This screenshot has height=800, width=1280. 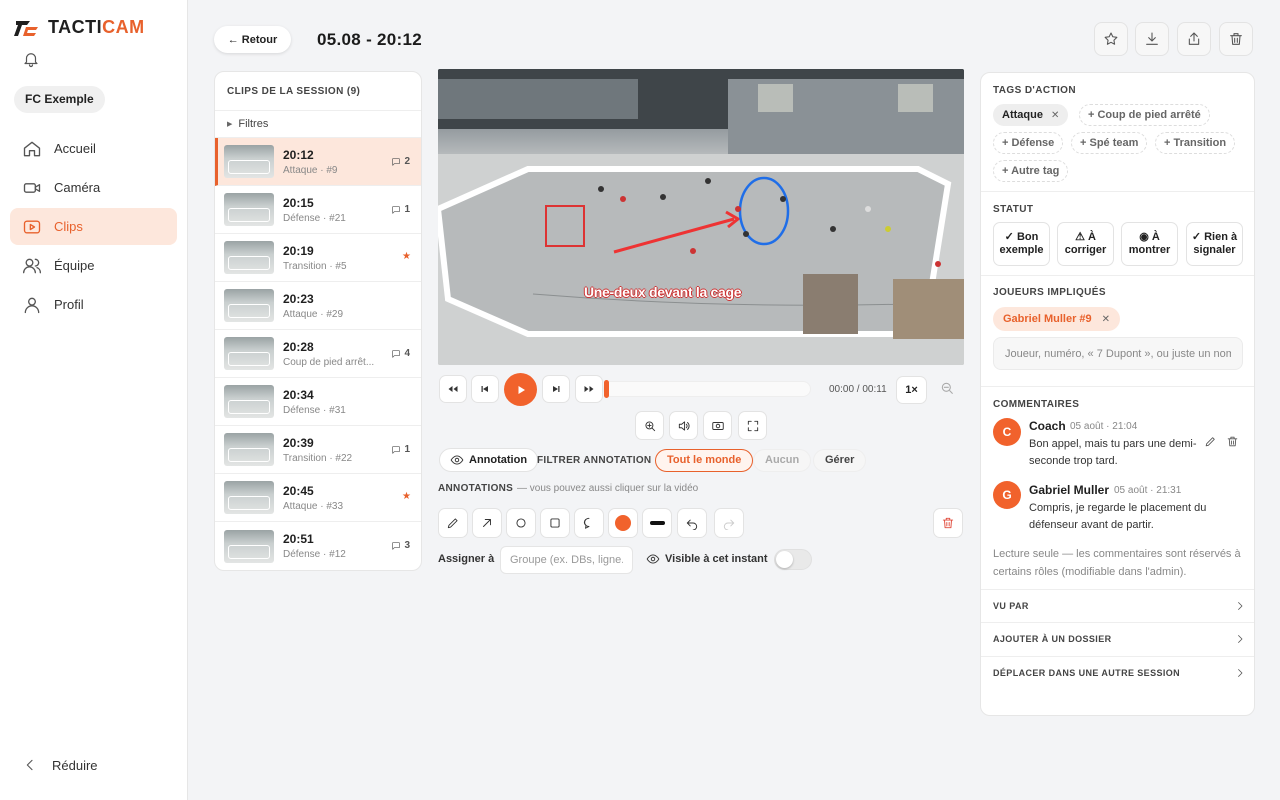 I want to click on nav-item-accueil: Accueil, so click(x=93, y=148).